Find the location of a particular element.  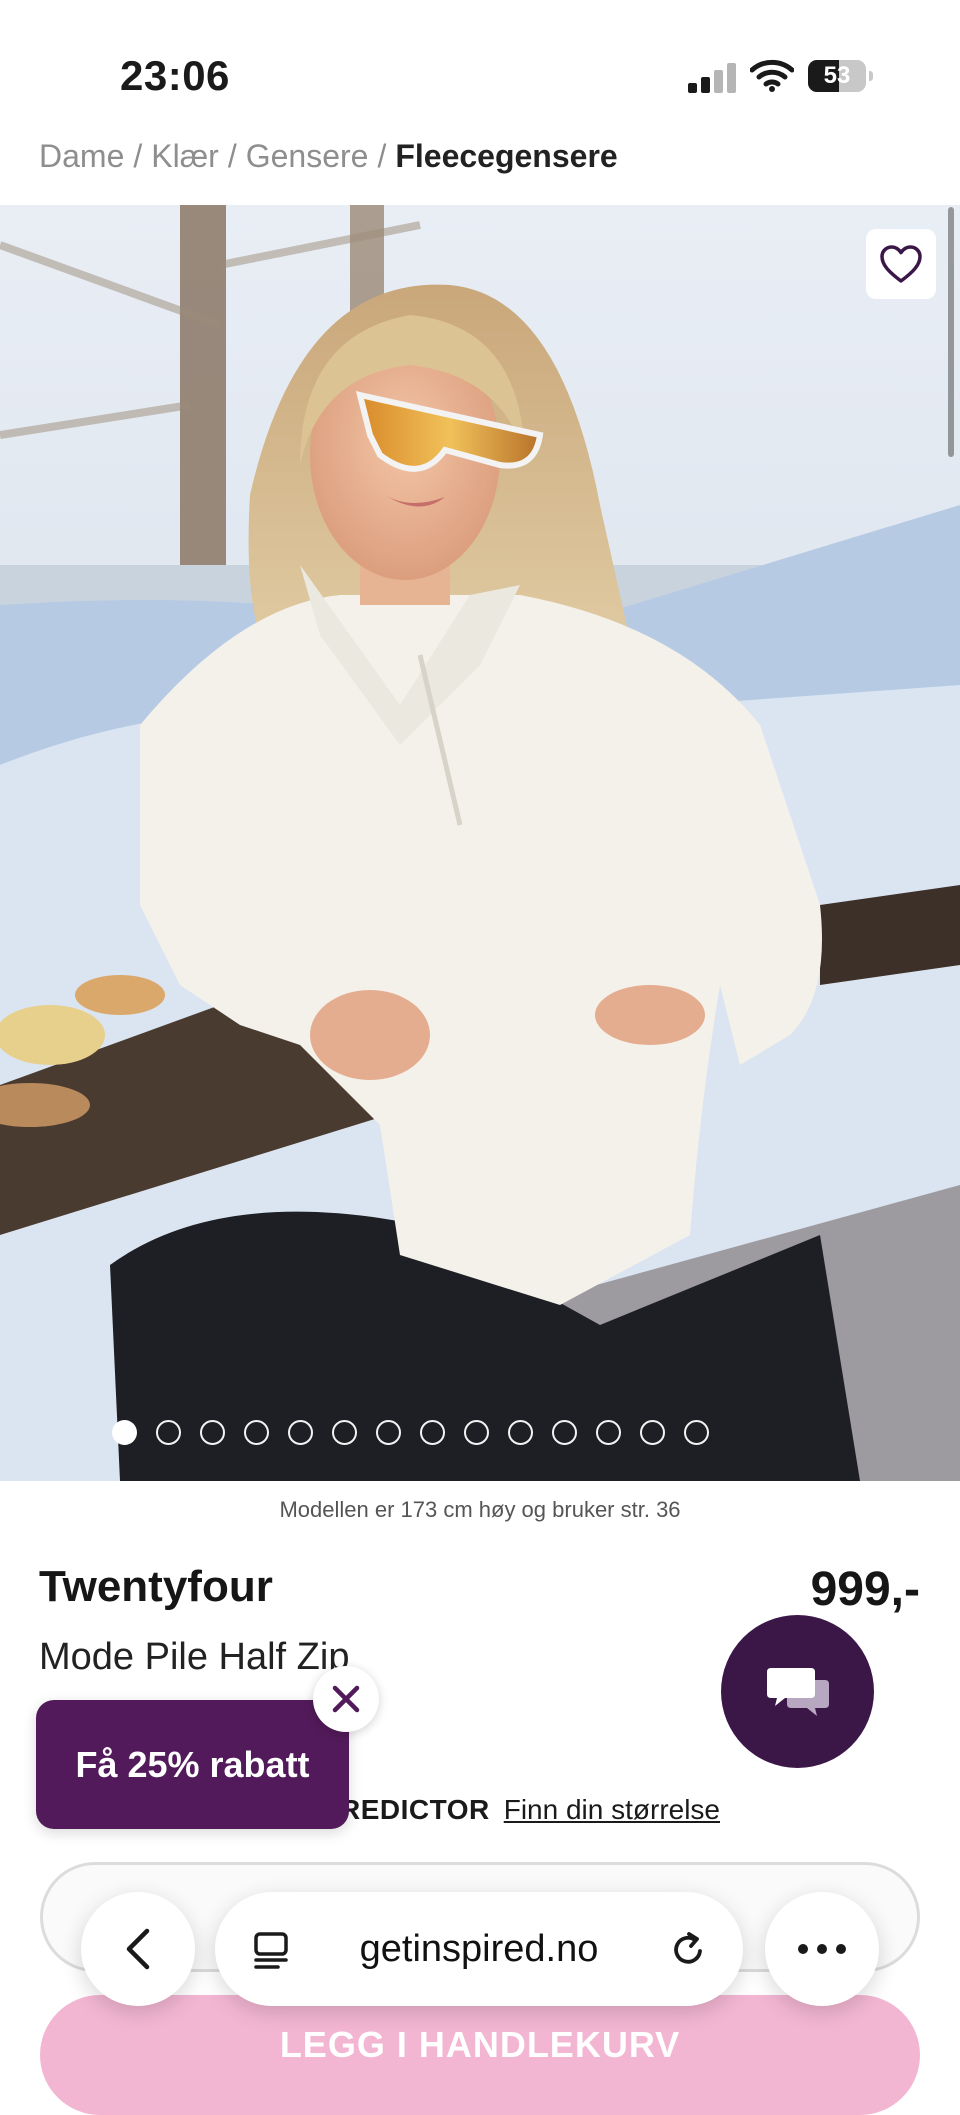

chevron-left-icon is located at coordinates (138, 1949).